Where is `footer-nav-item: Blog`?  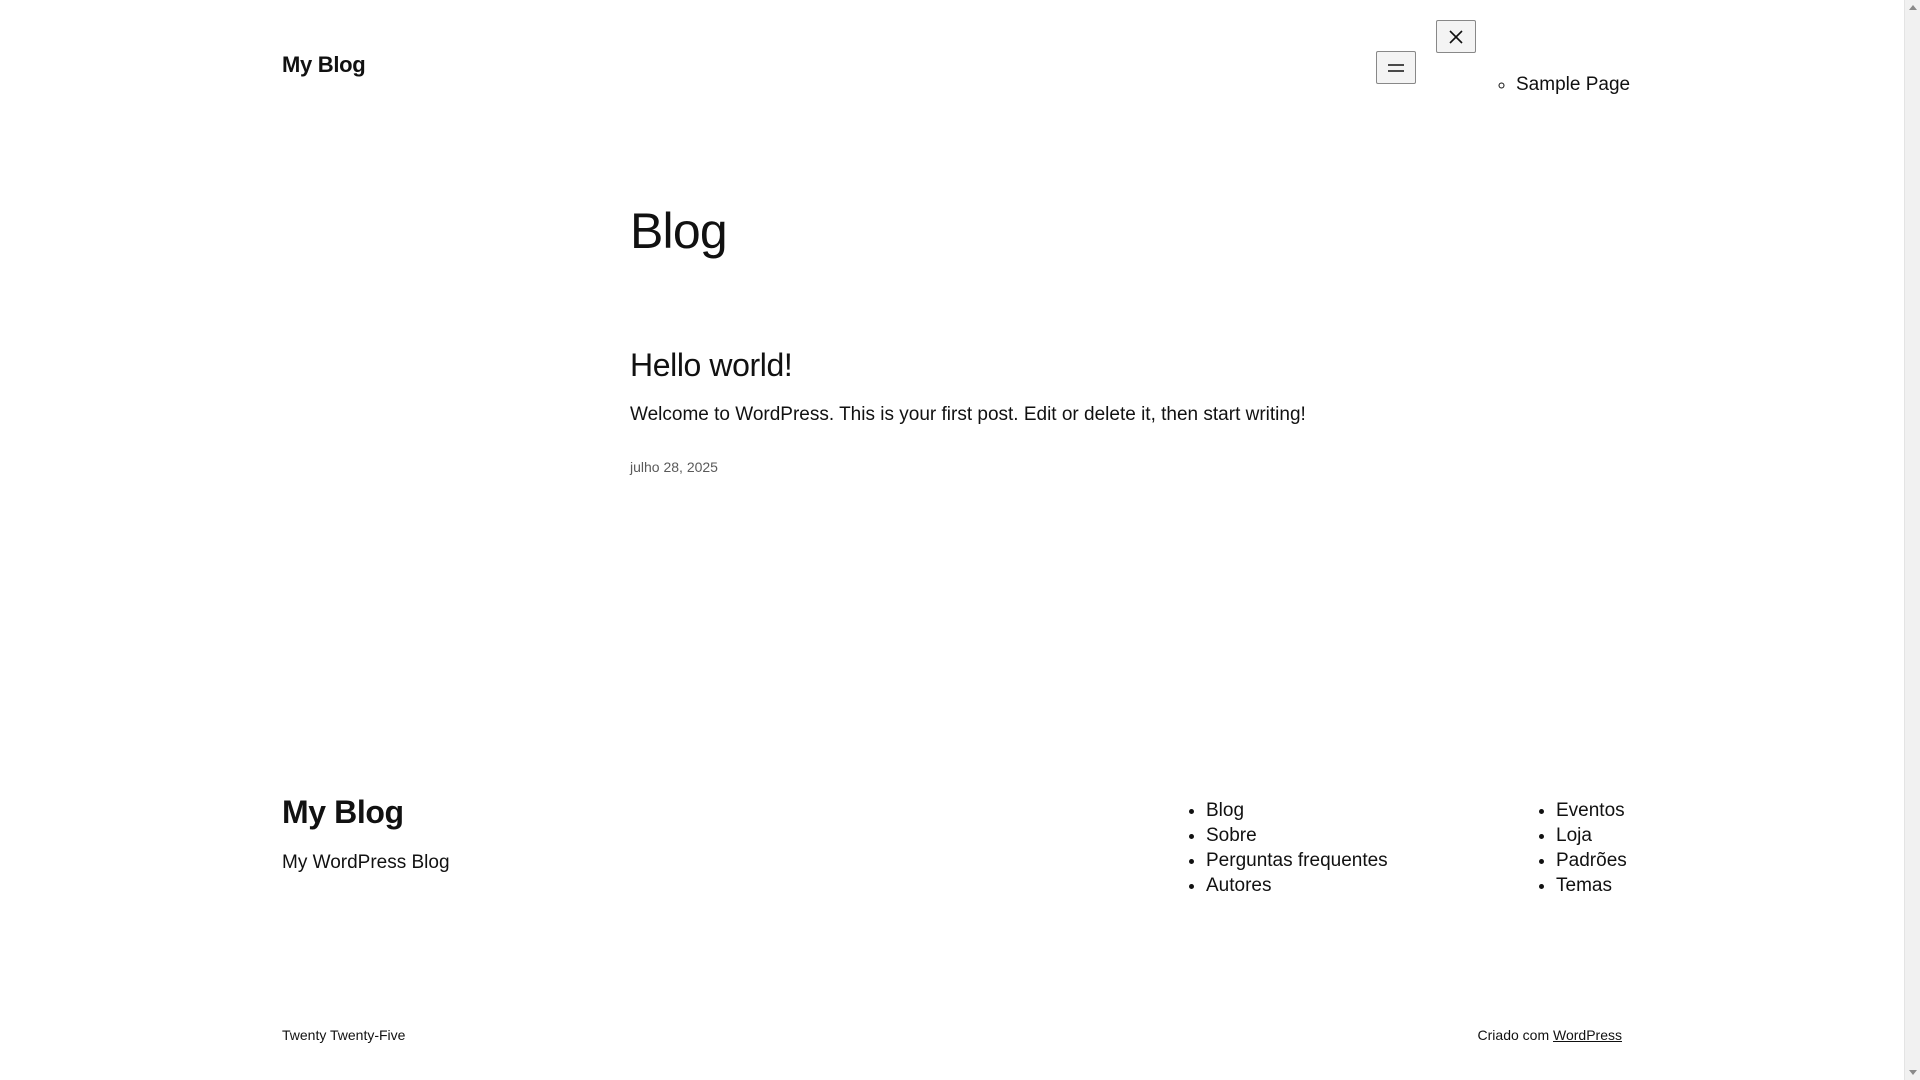
footer-nav-item: Blog is located at coordinates (1297, 810).